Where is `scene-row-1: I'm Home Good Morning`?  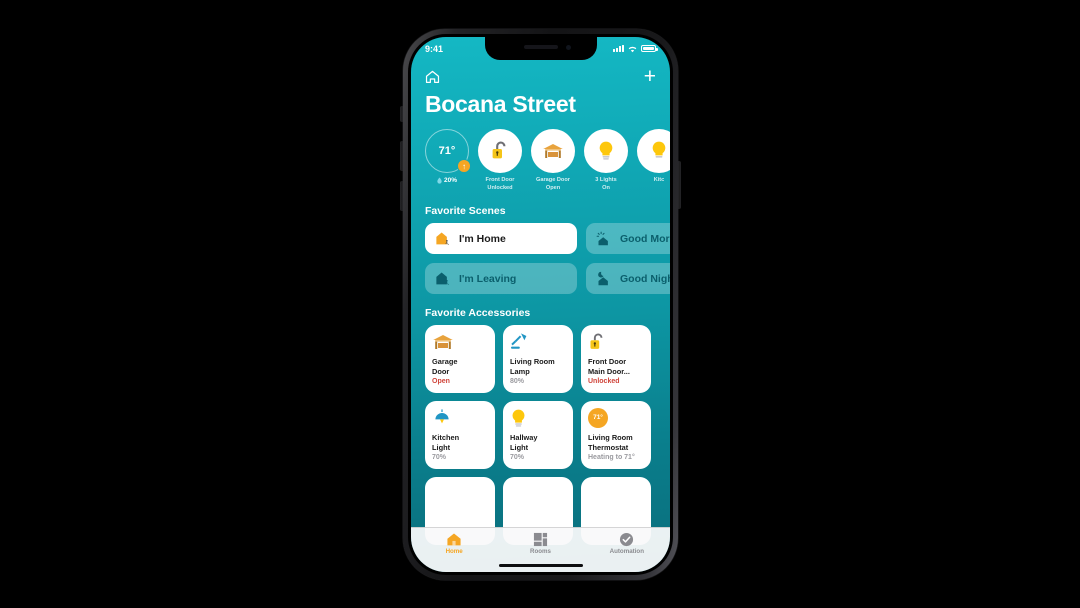 scene-row-1: I'm Home Good Morning is located at coordinates (540, 239).